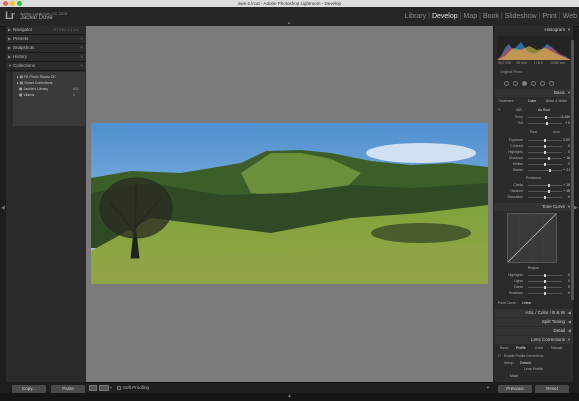  I want to click on hsl-header: HSL / Color / B & W ◀, so click(533, 313).